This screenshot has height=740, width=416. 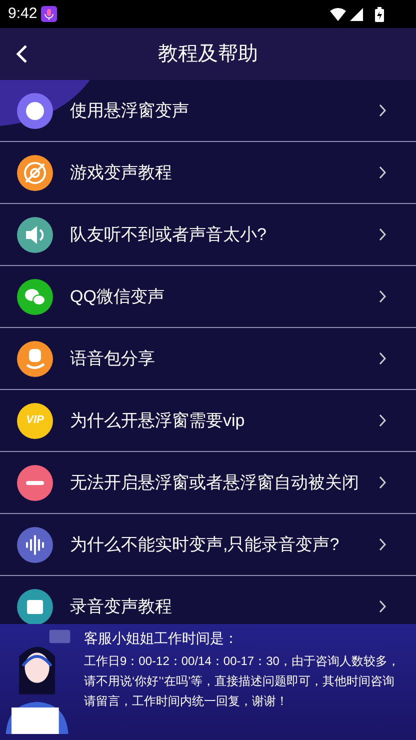 What do you see at coordinates (161, 638) in the screenshot?
I see `notice-title: 客服小姐姐工作时间是：` at bounding box center [161, 638].